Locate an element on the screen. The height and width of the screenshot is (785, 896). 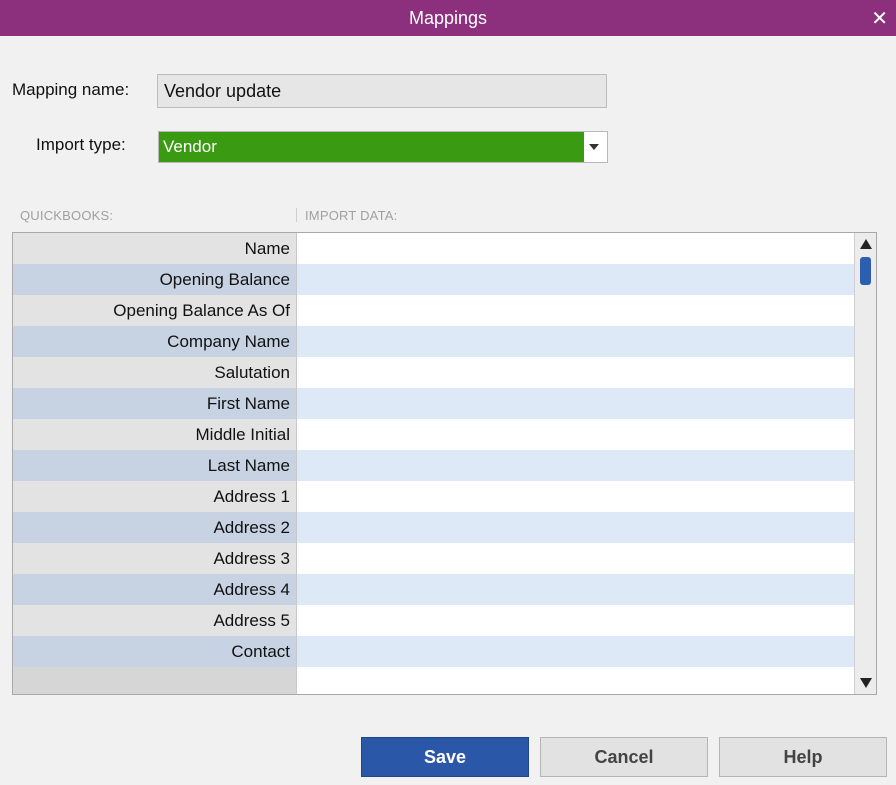
table-row: Name is located at coordinates (444, 248).